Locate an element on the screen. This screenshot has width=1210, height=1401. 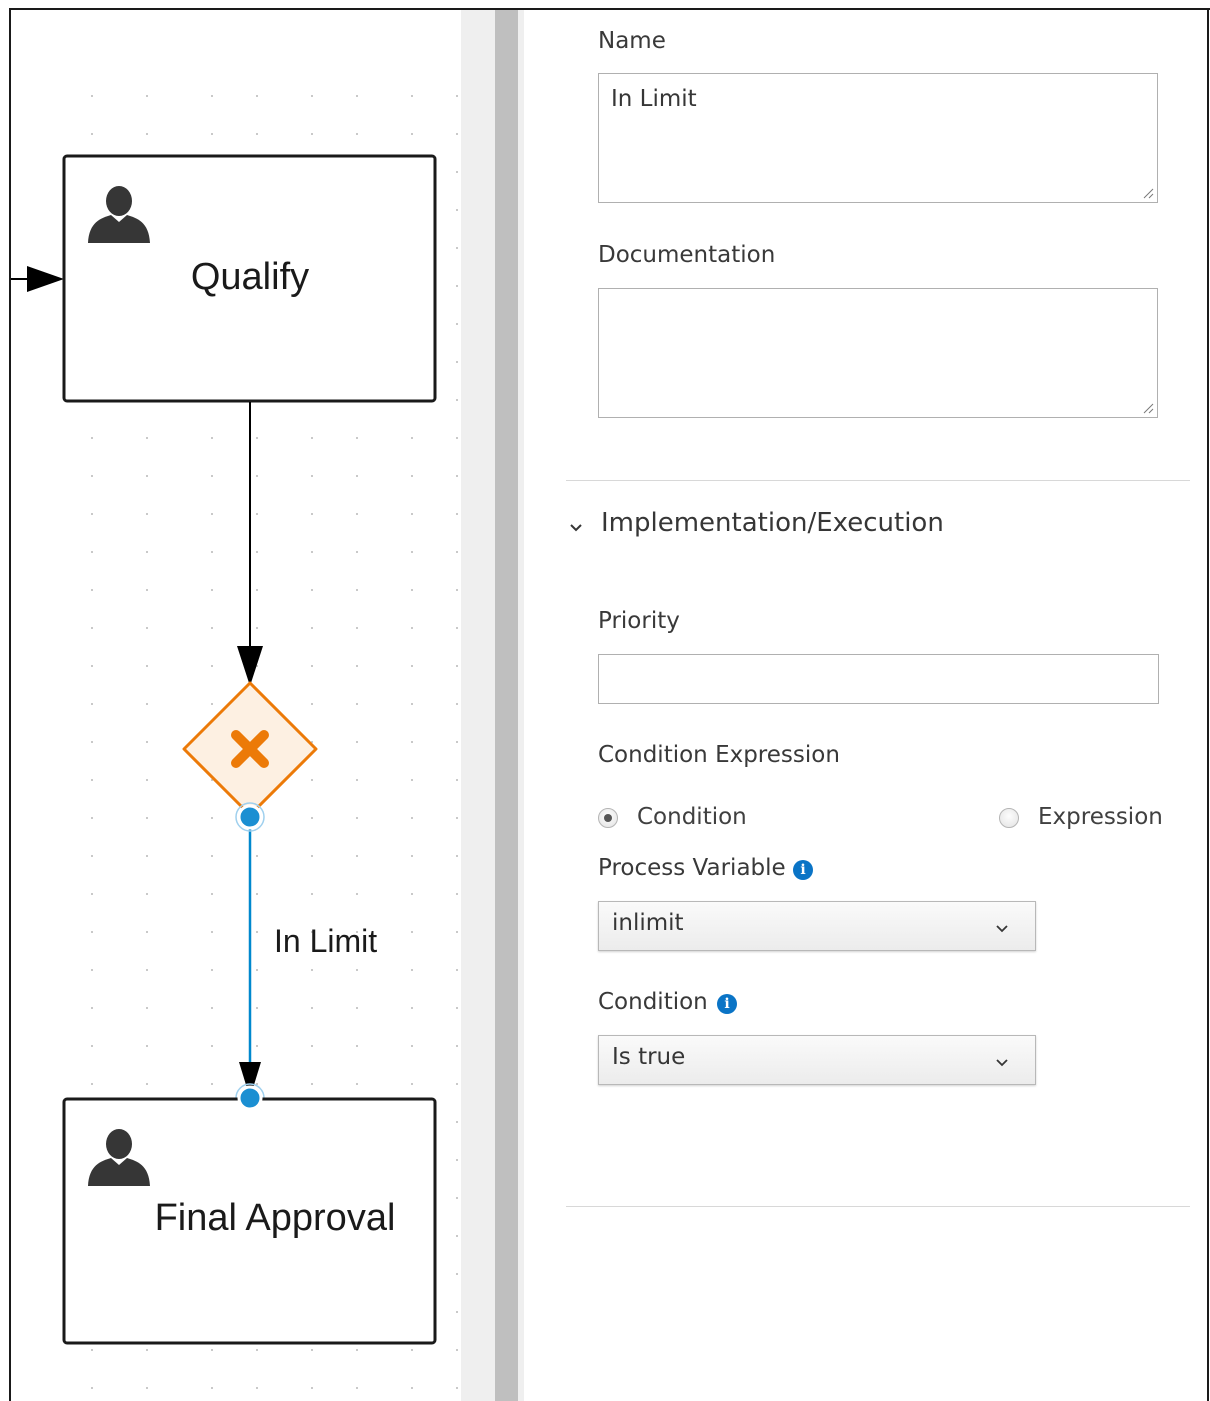
condition-label: Condition is located at coordinates (653, 1002).